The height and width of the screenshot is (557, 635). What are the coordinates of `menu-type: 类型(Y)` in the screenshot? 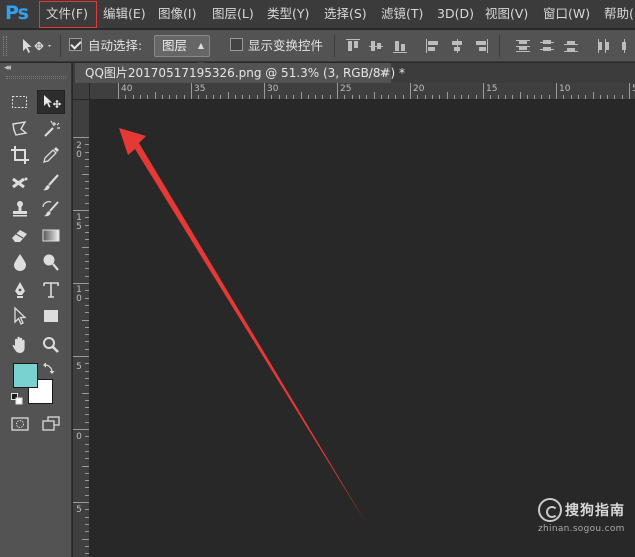 It's located at (288, 14).